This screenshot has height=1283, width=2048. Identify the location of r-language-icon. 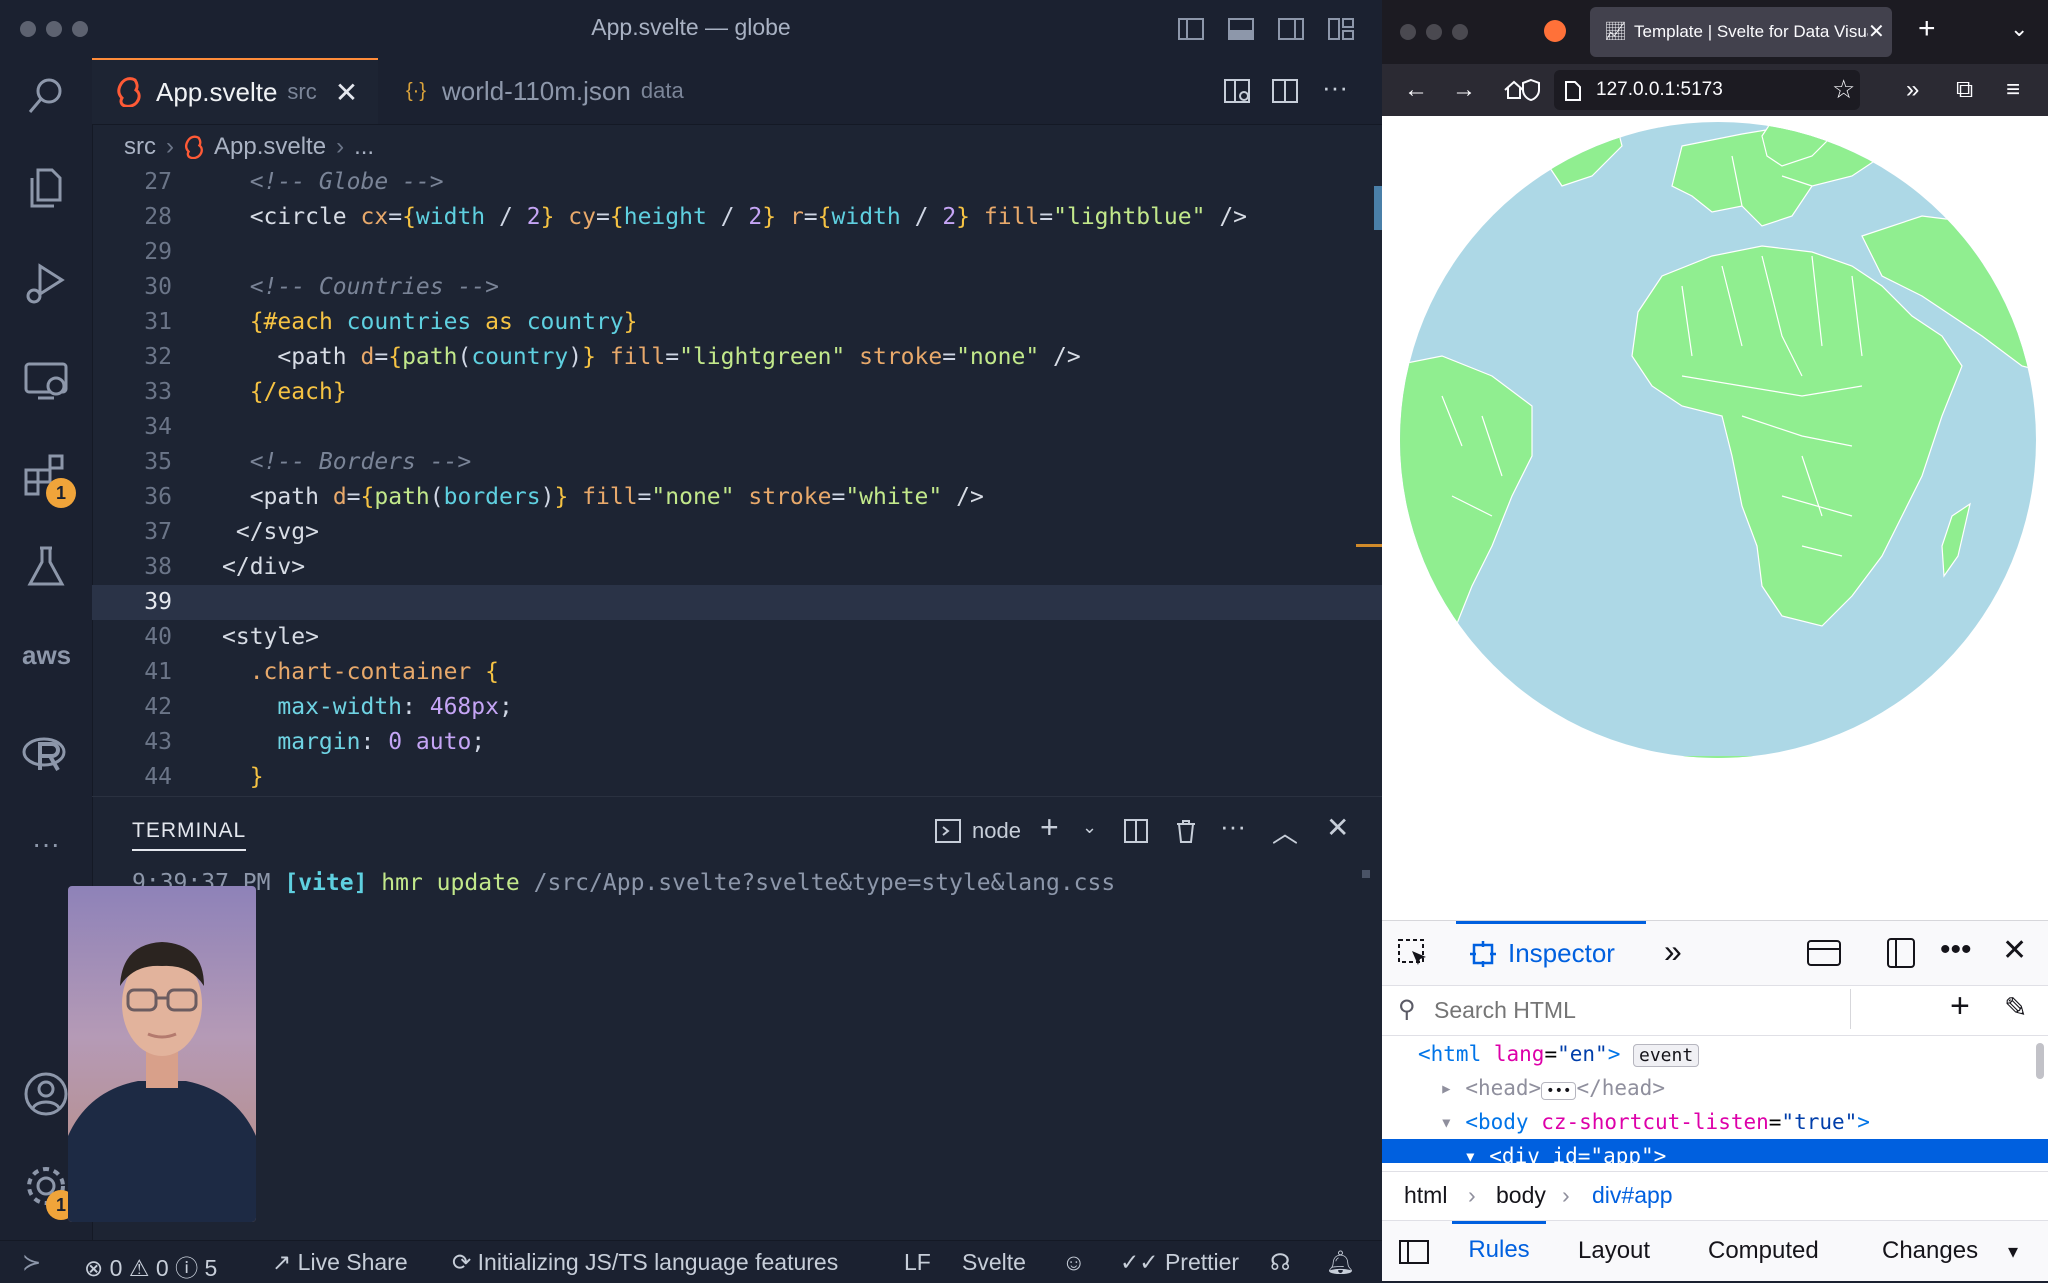
(46, 754).